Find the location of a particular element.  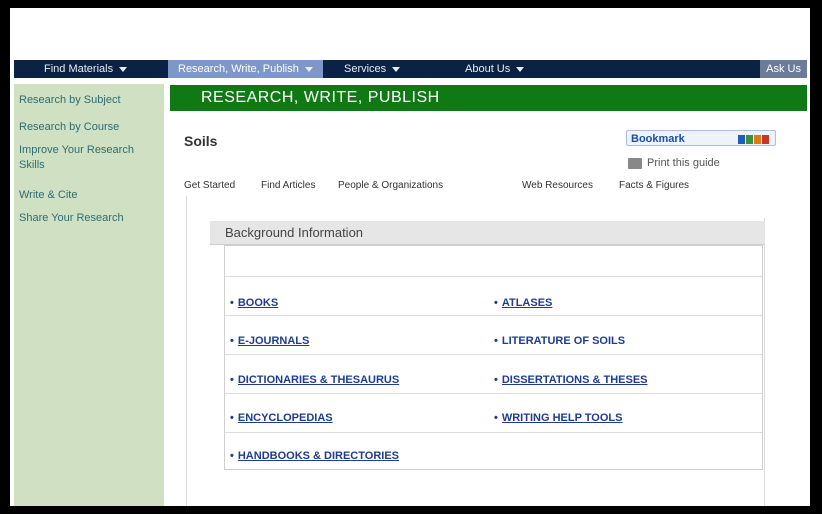

tab-find-articles: Find Articles is located at coordinates (288, 185).